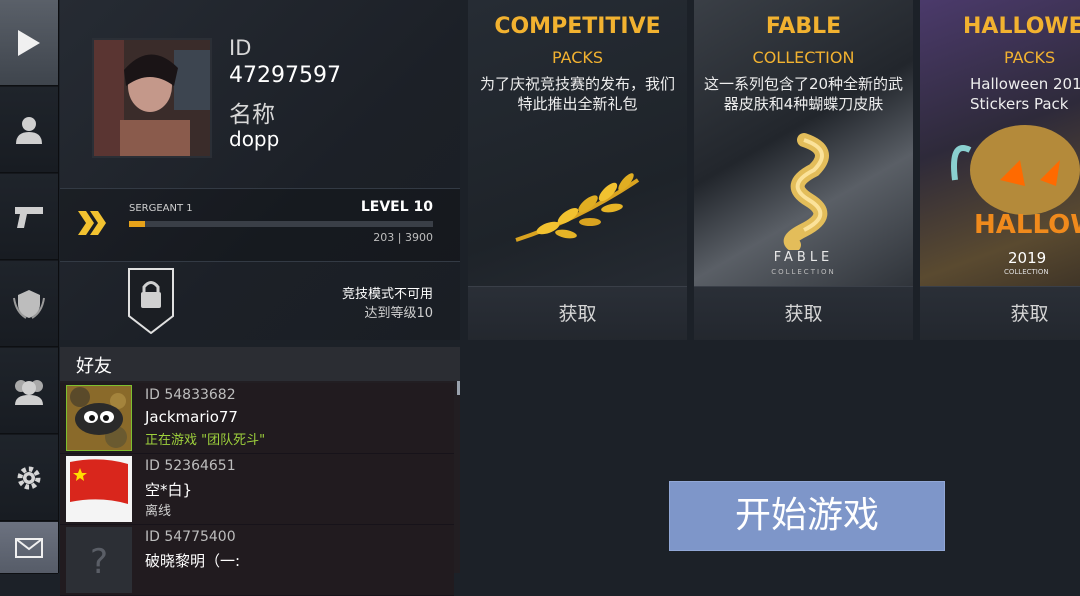 Image resolution: width=1080 pixels, height=596 pixels. I want to click on pack-description: 为了庆祝竞技赛的发布，我们特此推出全新礼包, so click(577, 94).